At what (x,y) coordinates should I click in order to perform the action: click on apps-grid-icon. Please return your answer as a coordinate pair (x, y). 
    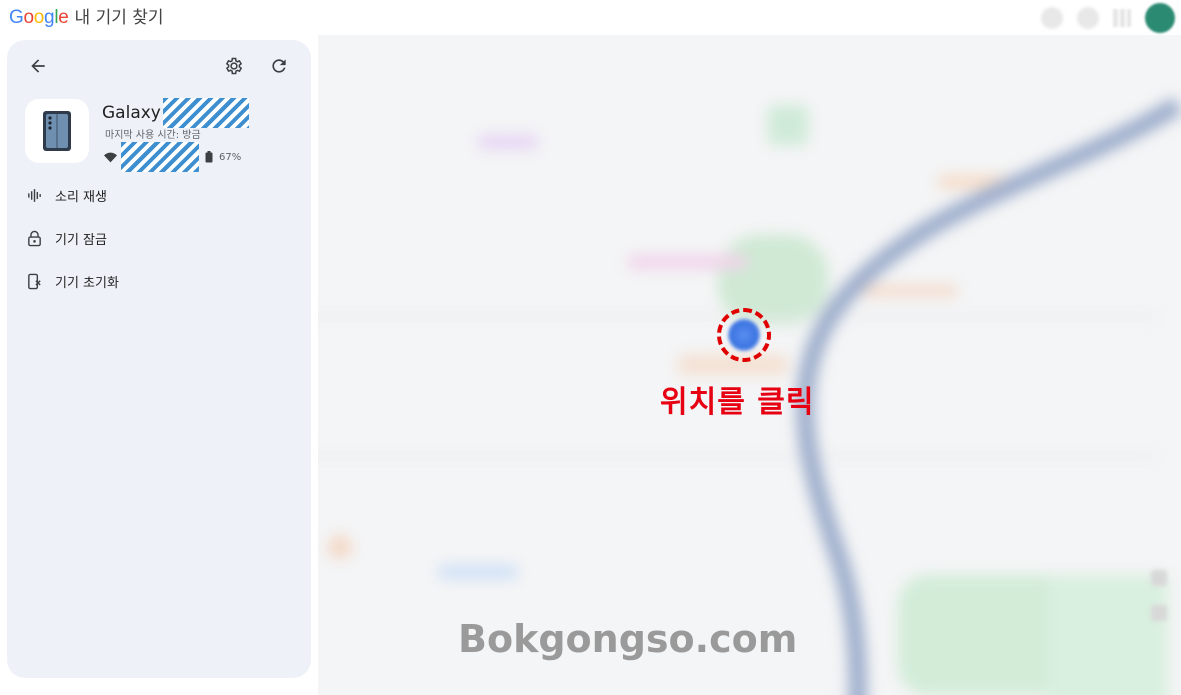
    Looking at the image, I should click on (1122, 18).